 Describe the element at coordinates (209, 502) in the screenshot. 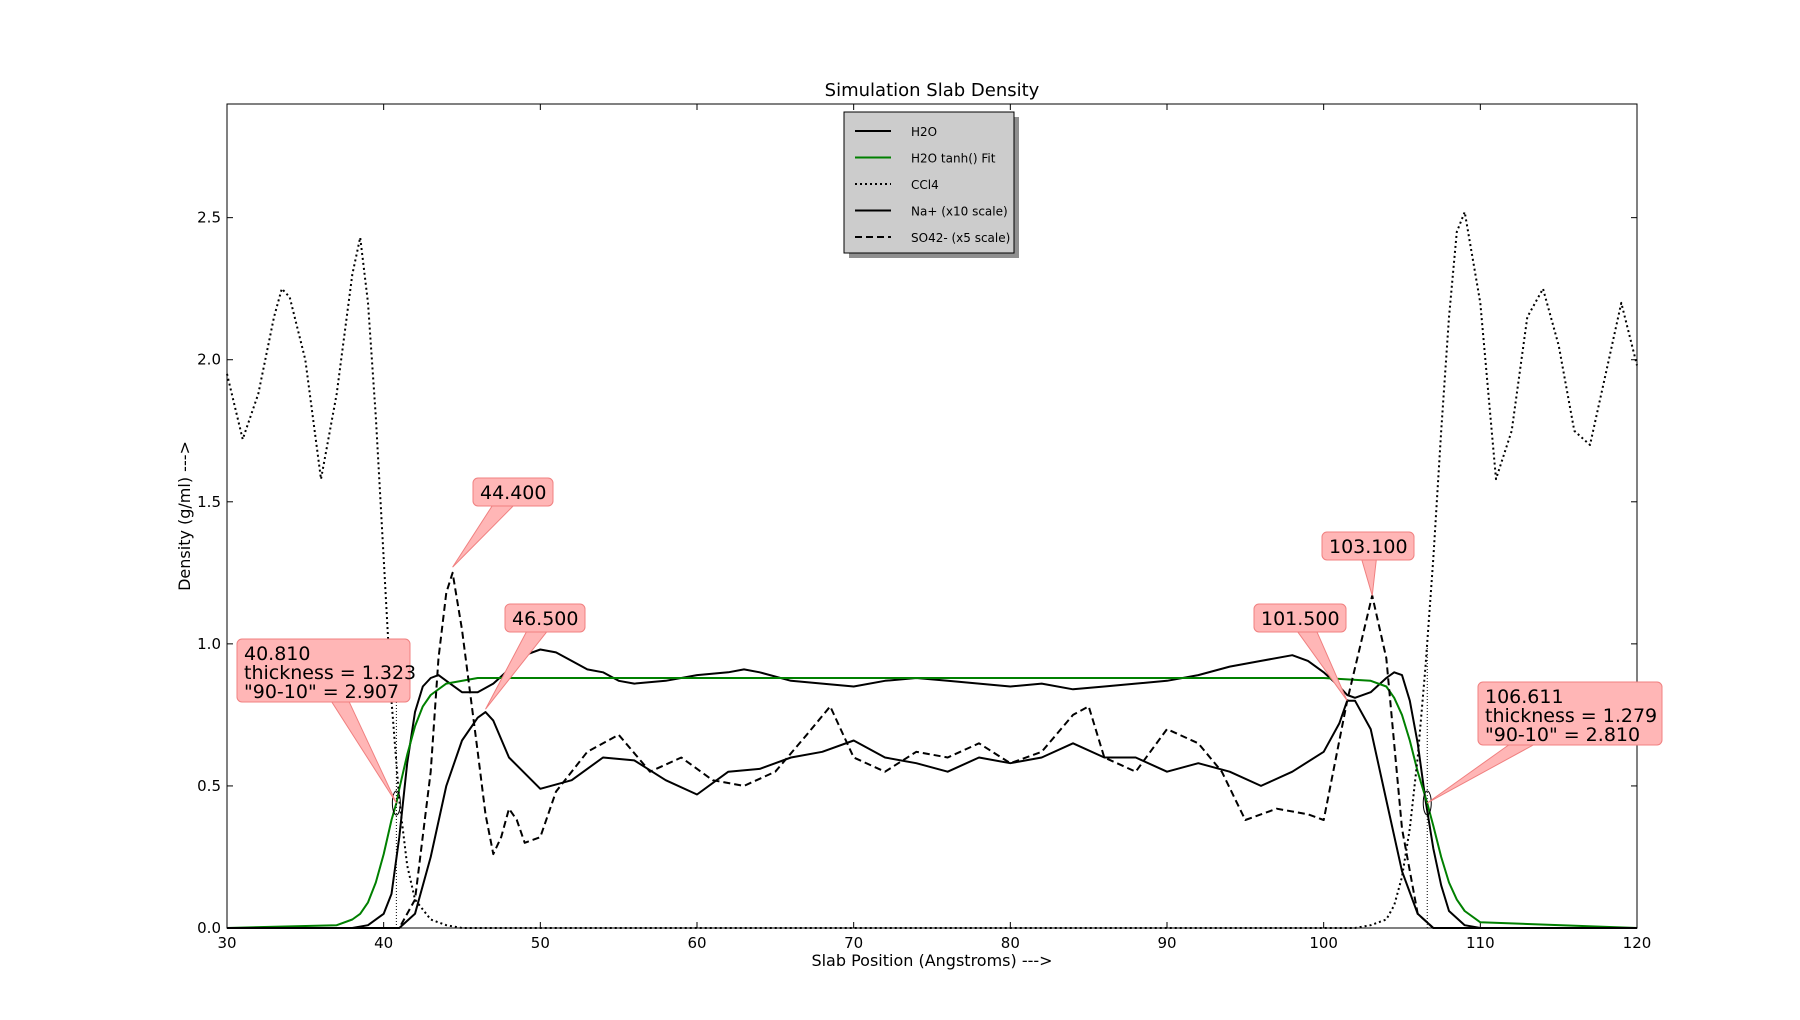

I see `y-tick-label: 1.5` at that location.